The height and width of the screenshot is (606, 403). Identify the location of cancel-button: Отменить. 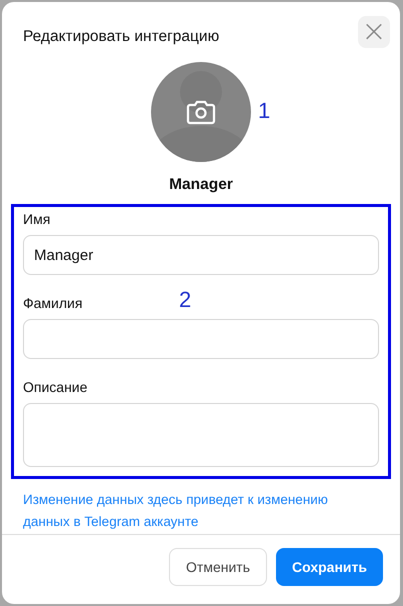
(218, 567).